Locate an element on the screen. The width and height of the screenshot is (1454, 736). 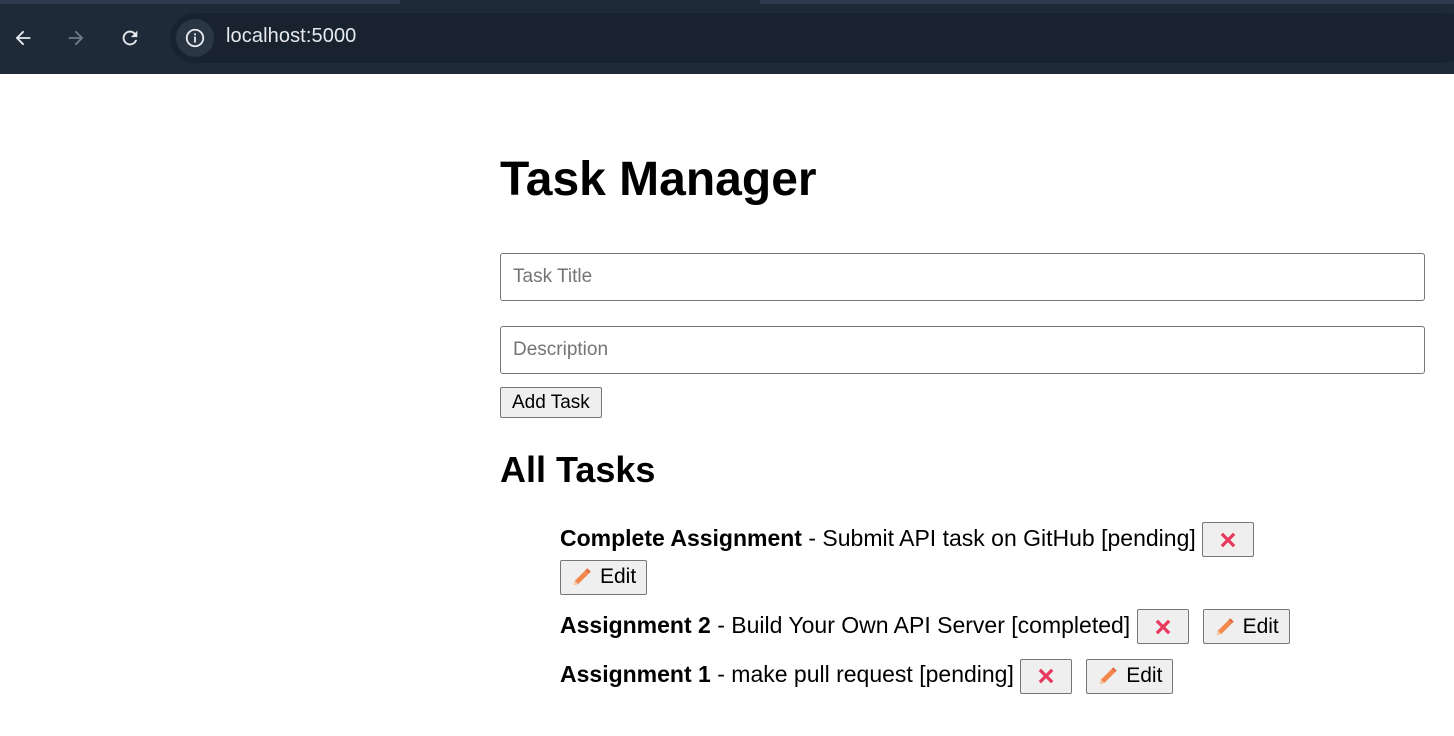
info-icon is located at coordinates (195, 38).